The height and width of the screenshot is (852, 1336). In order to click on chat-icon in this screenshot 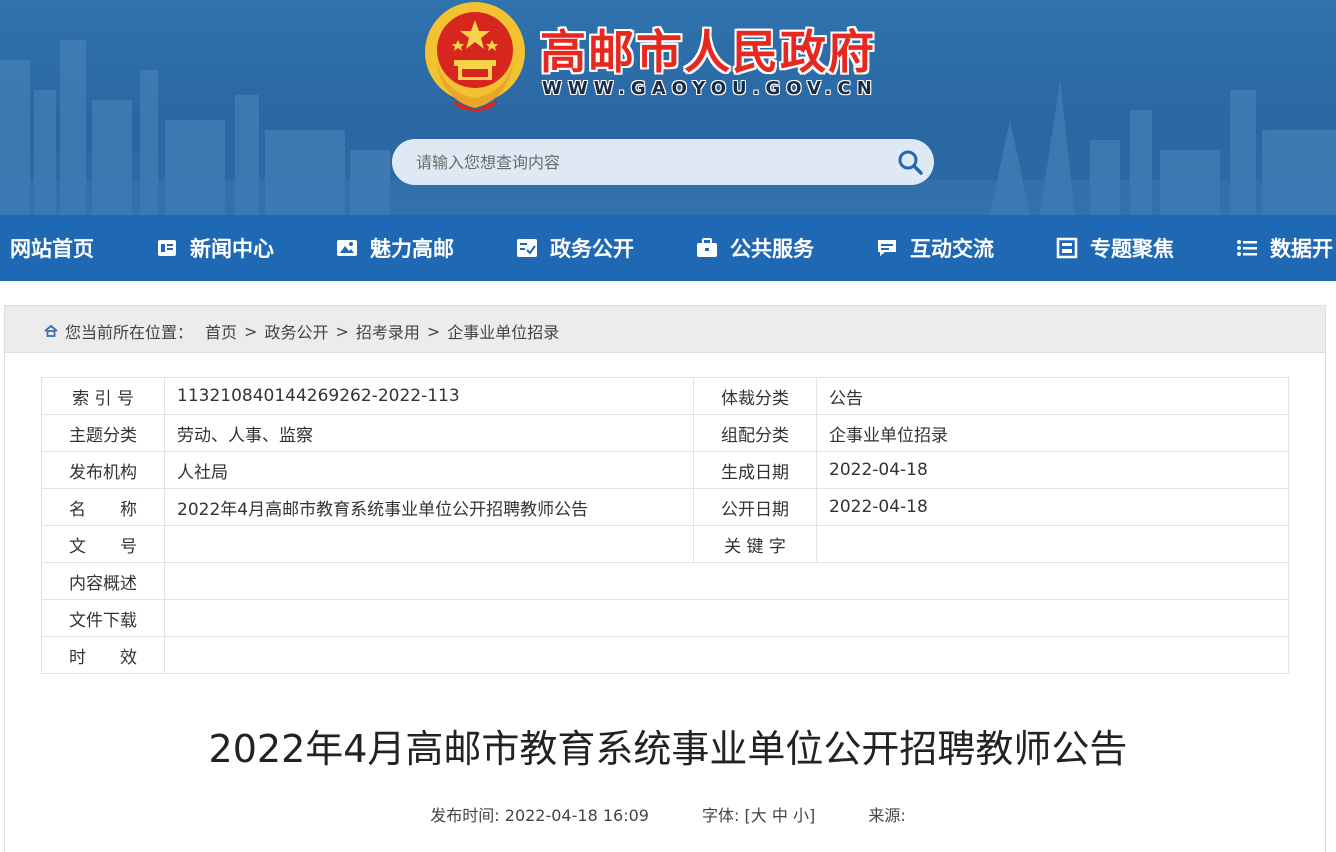, I will do `click(887, 248)`.